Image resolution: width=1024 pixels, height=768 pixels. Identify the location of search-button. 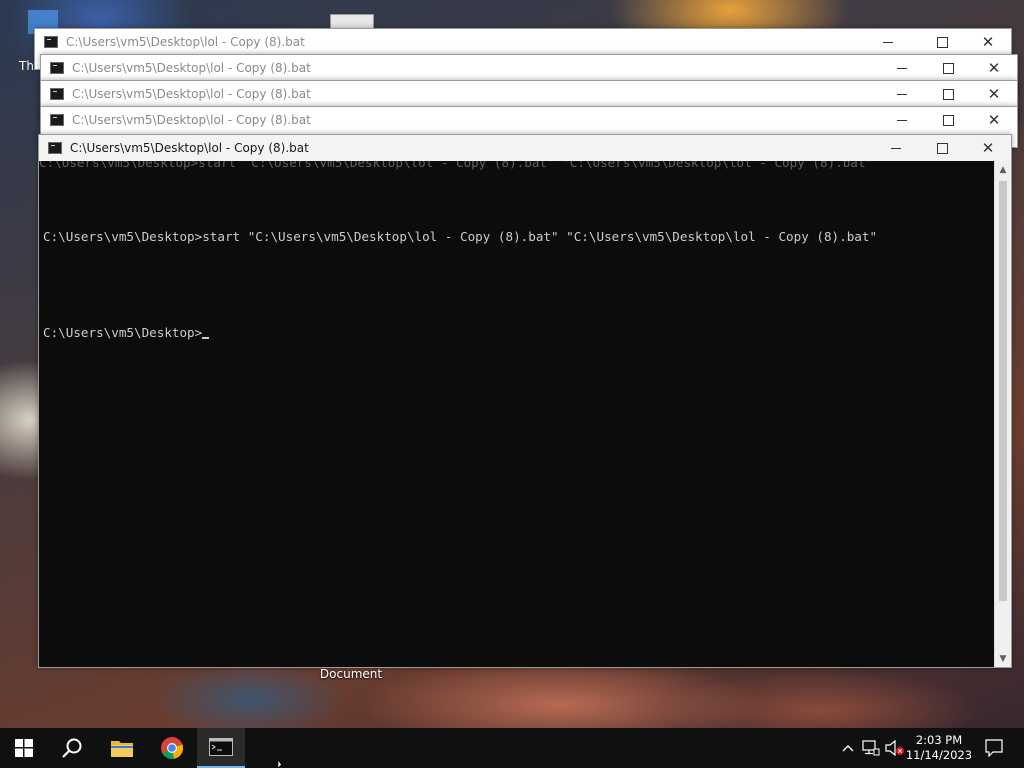
(72, 748).